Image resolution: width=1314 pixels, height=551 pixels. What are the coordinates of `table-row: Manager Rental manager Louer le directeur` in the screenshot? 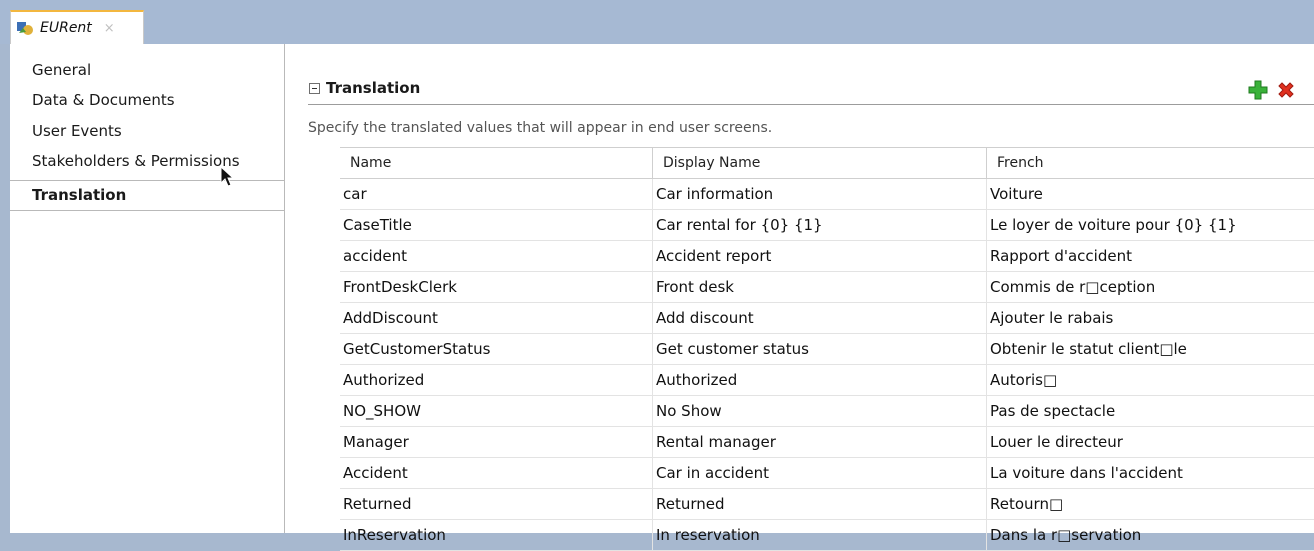 It's located at (827, 442).